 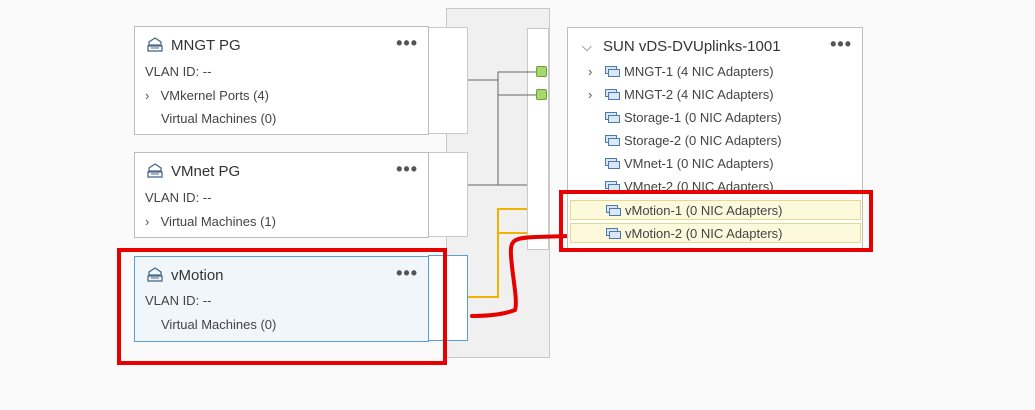 What do you see at coordinates (206, 171) in the screenshot?
I see `port-group-title: VMnet PG` at bounding box center [206, 171].